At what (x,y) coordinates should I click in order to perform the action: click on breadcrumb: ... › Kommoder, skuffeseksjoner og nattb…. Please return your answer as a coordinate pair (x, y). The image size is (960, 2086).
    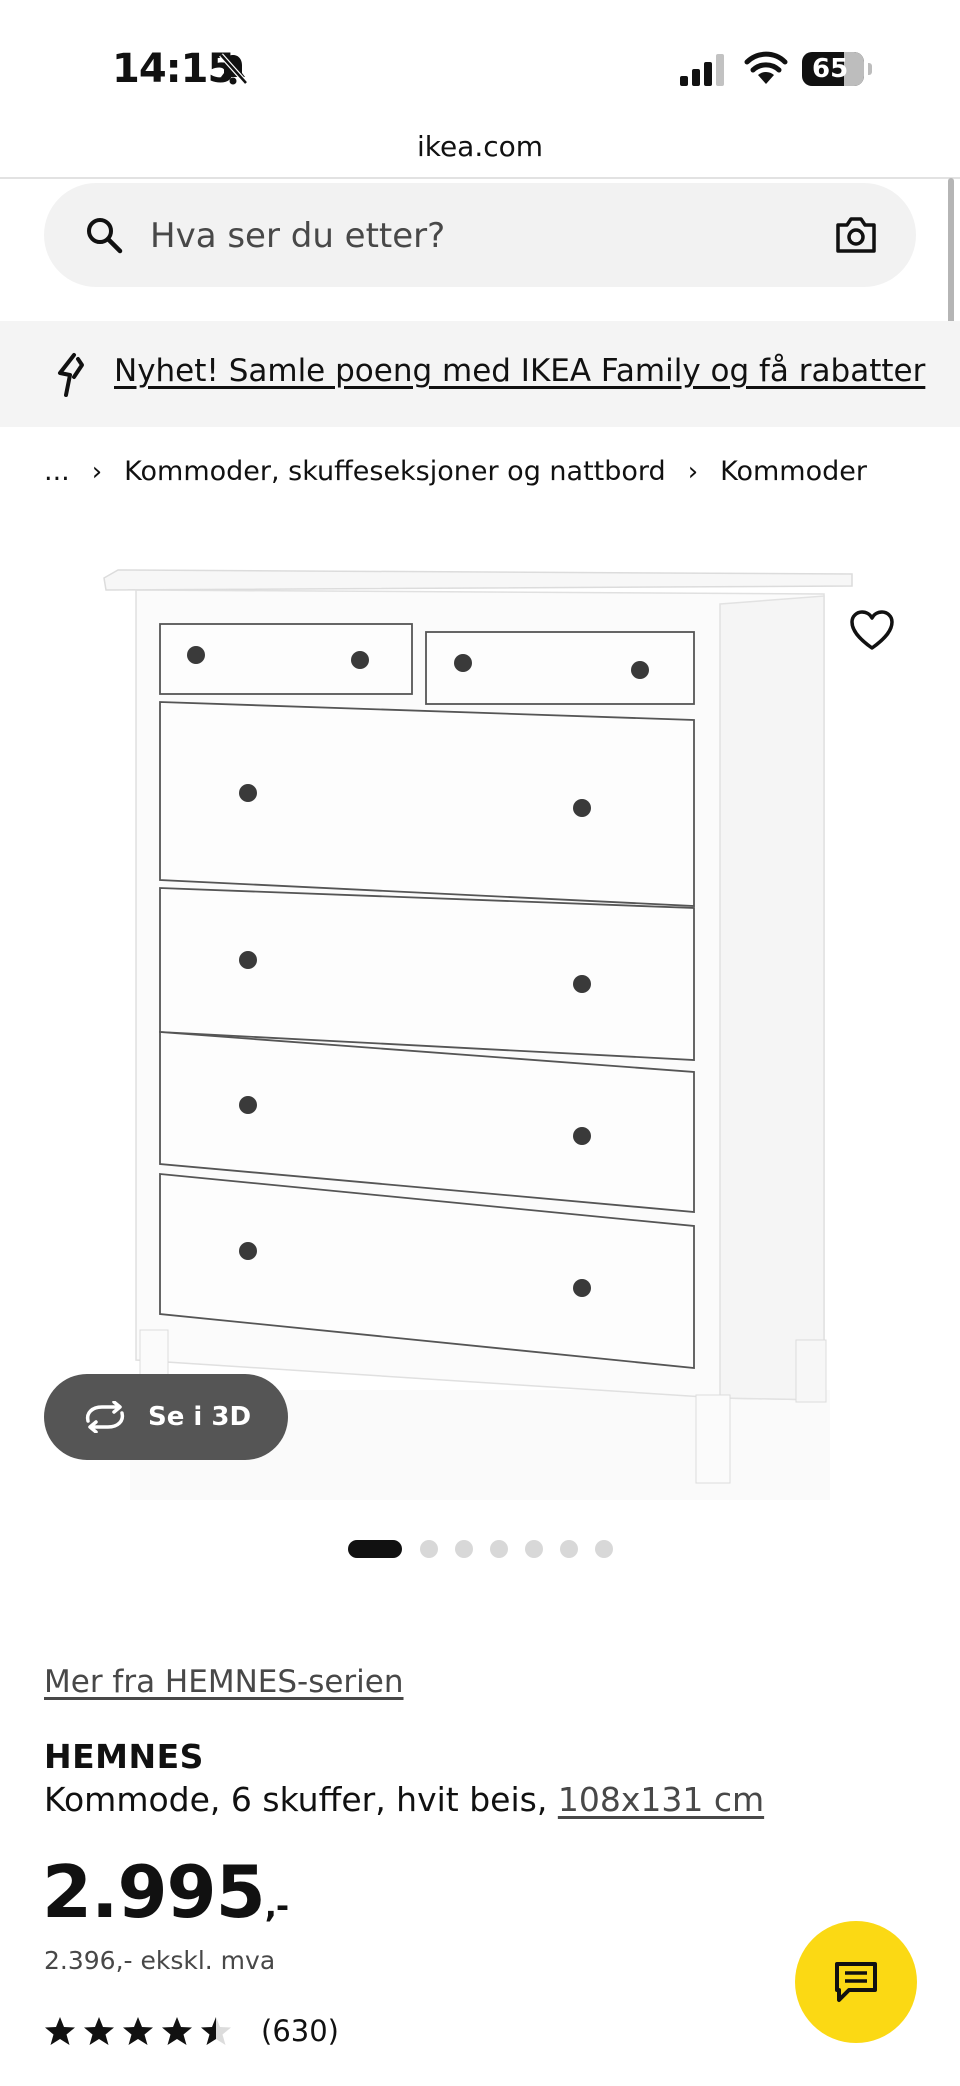
    Looking at the image, I should click on (455, 471).